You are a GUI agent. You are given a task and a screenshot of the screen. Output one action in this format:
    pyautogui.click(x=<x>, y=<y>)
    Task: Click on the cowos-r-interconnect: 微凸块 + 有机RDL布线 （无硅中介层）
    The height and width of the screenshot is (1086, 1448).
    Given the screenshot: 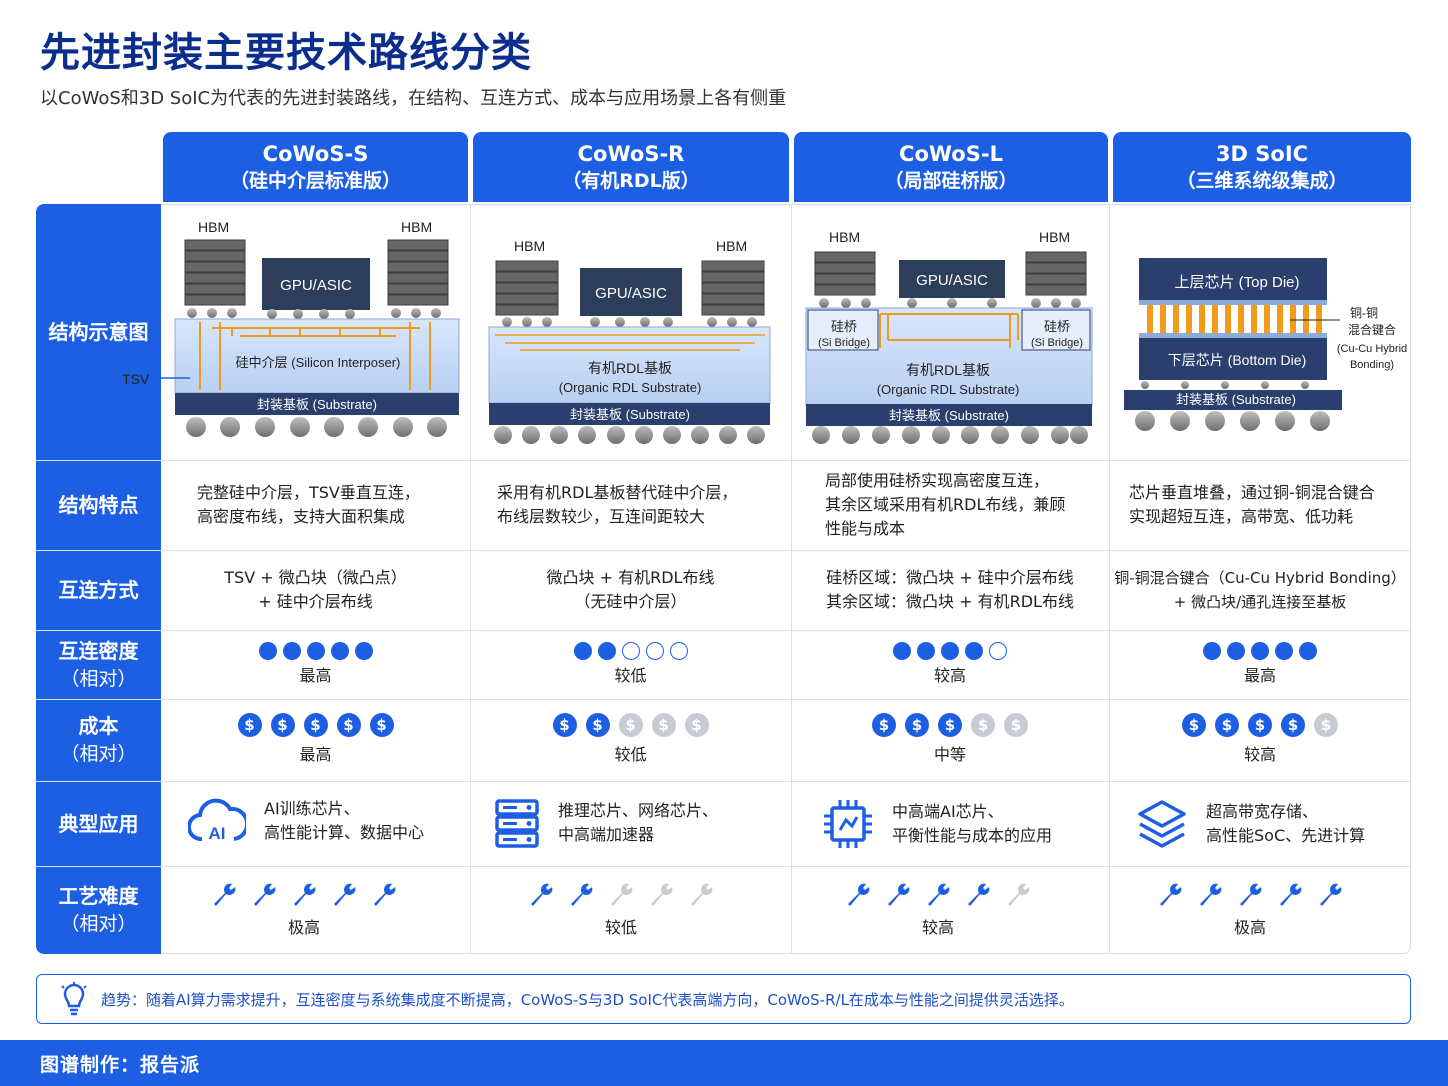 What is the action you would take?
    pyautogui.click(x=630, y=589)
    